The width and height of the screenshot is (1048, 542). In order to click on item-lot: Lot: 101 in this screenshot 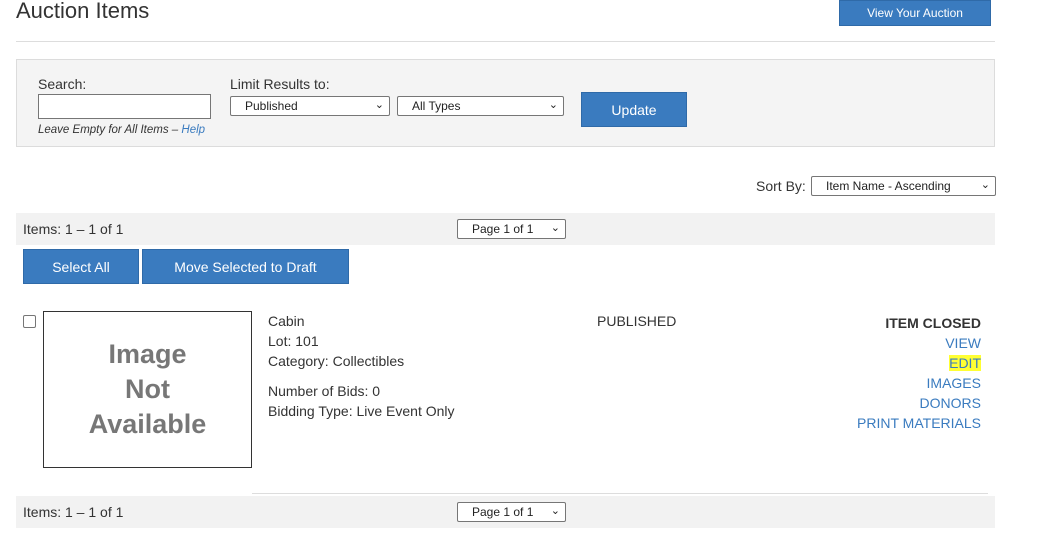, I will do `click(293, 341)`.